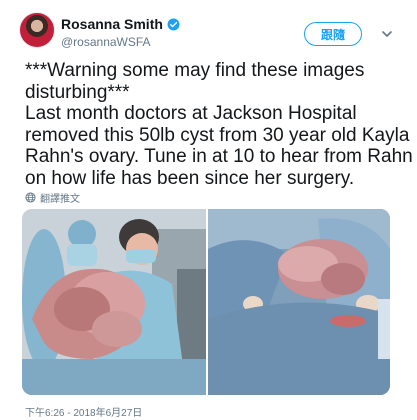 The image size is (417, 420). I want to click on chevron-down-icon, so click(387, 34).